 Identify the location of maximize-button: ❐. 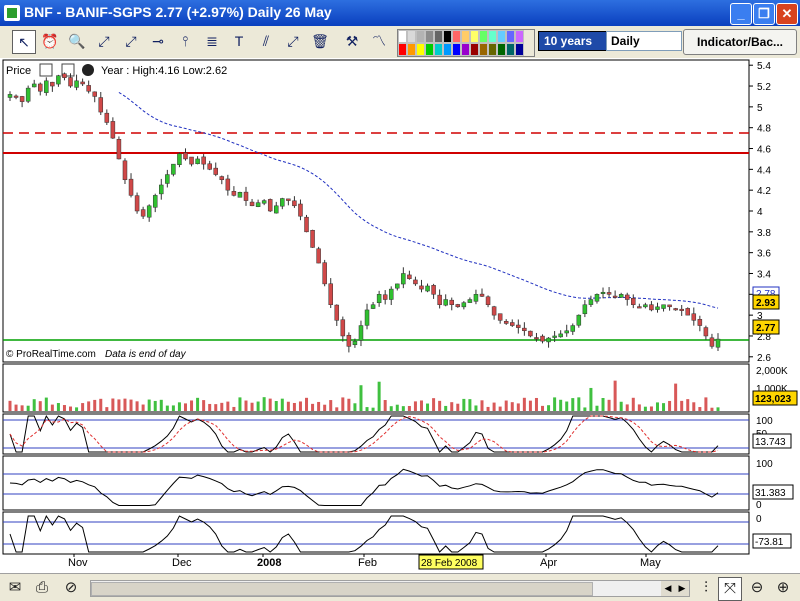
(764, 14).